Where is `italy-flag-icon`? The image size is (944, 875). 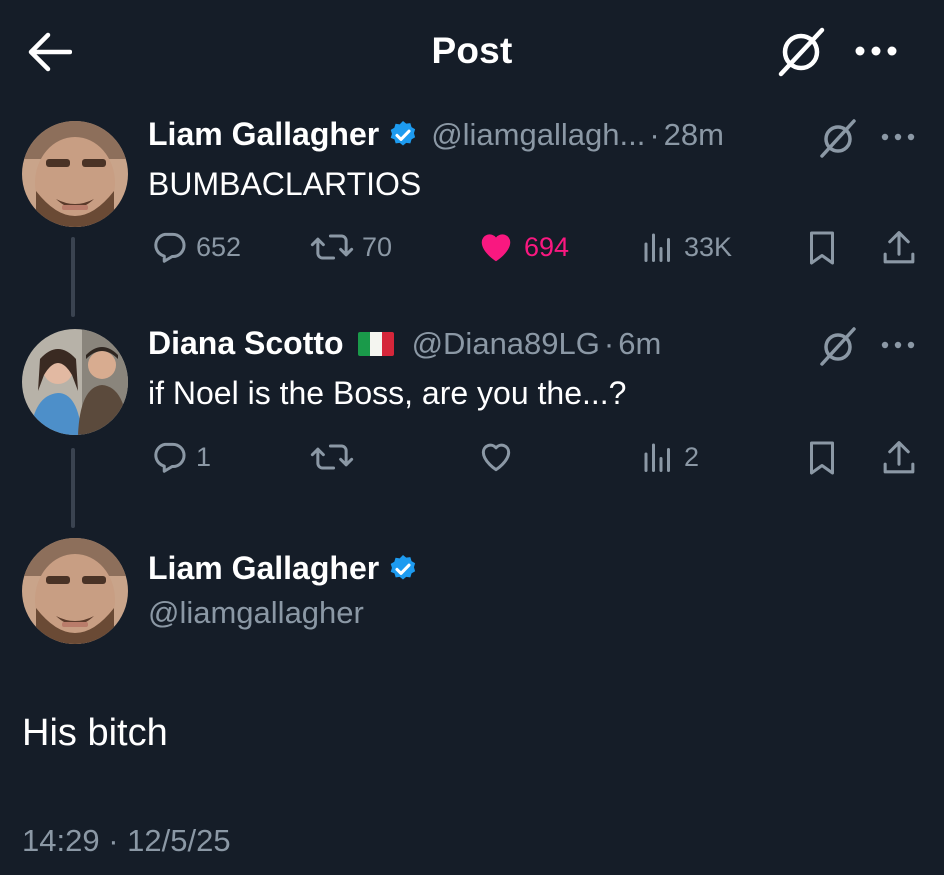
italy-flag-icon is located at coordinates (375, 343).